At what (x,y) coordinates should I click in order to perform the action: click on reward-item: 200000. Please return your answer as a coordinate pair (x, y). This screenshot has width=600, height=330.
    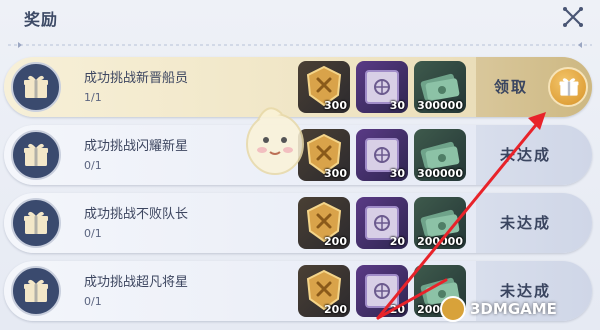
    Looking at the image, I should click on (440, 223).